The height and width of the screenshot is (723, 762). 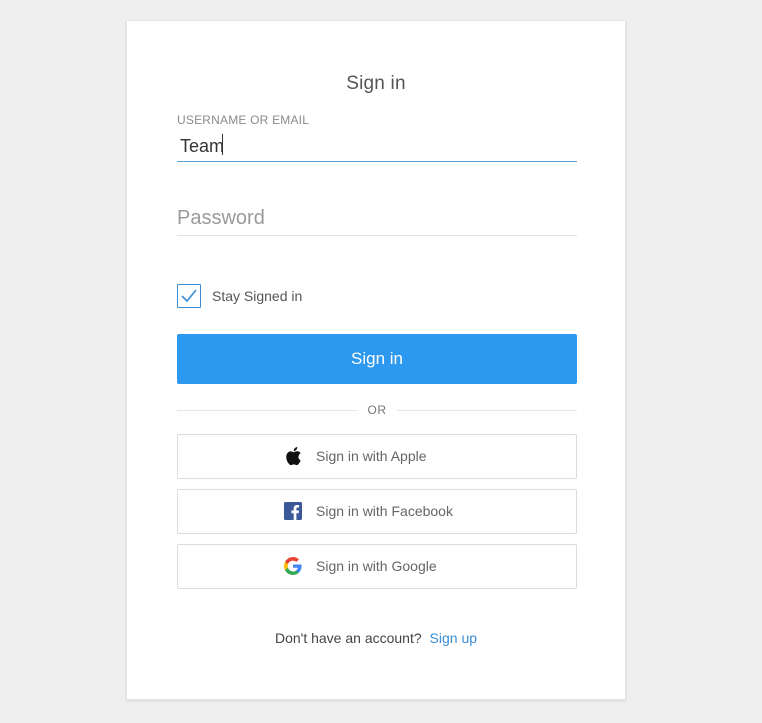 I want to click on password-field, so click(x=377, y=218).